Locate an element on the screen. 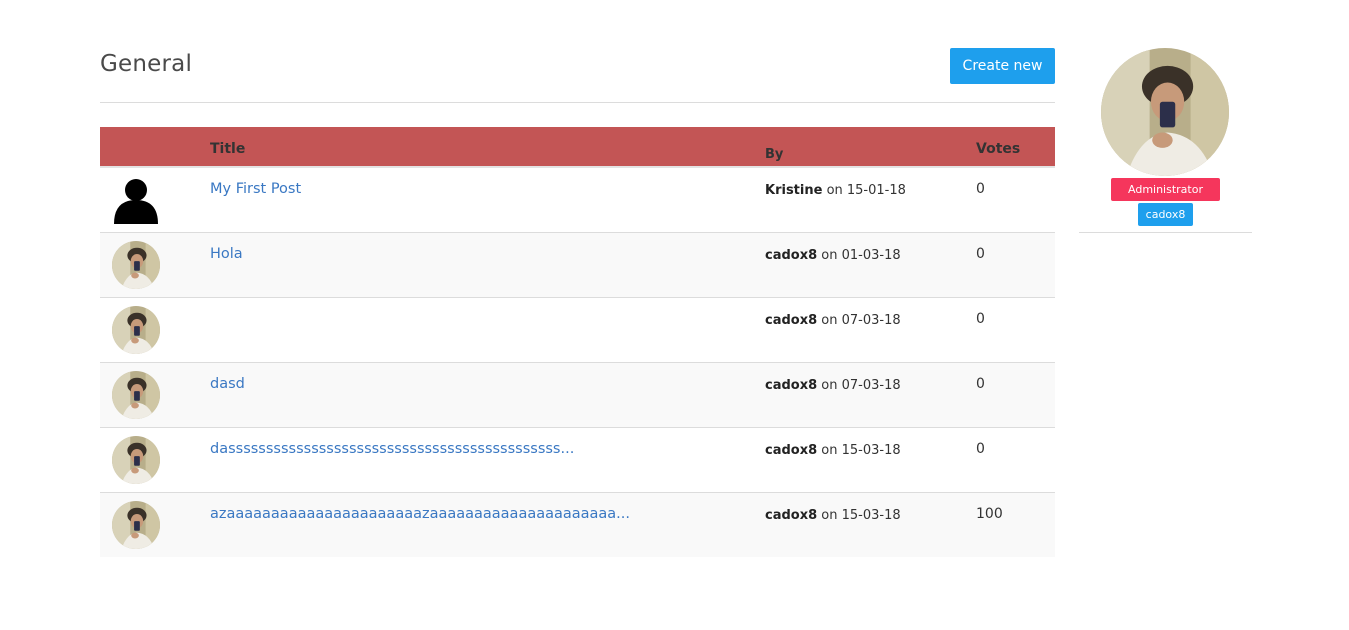 This screenshot has width=1349, height=630. header-votes: Votes is located at coordinates (1015, 147).